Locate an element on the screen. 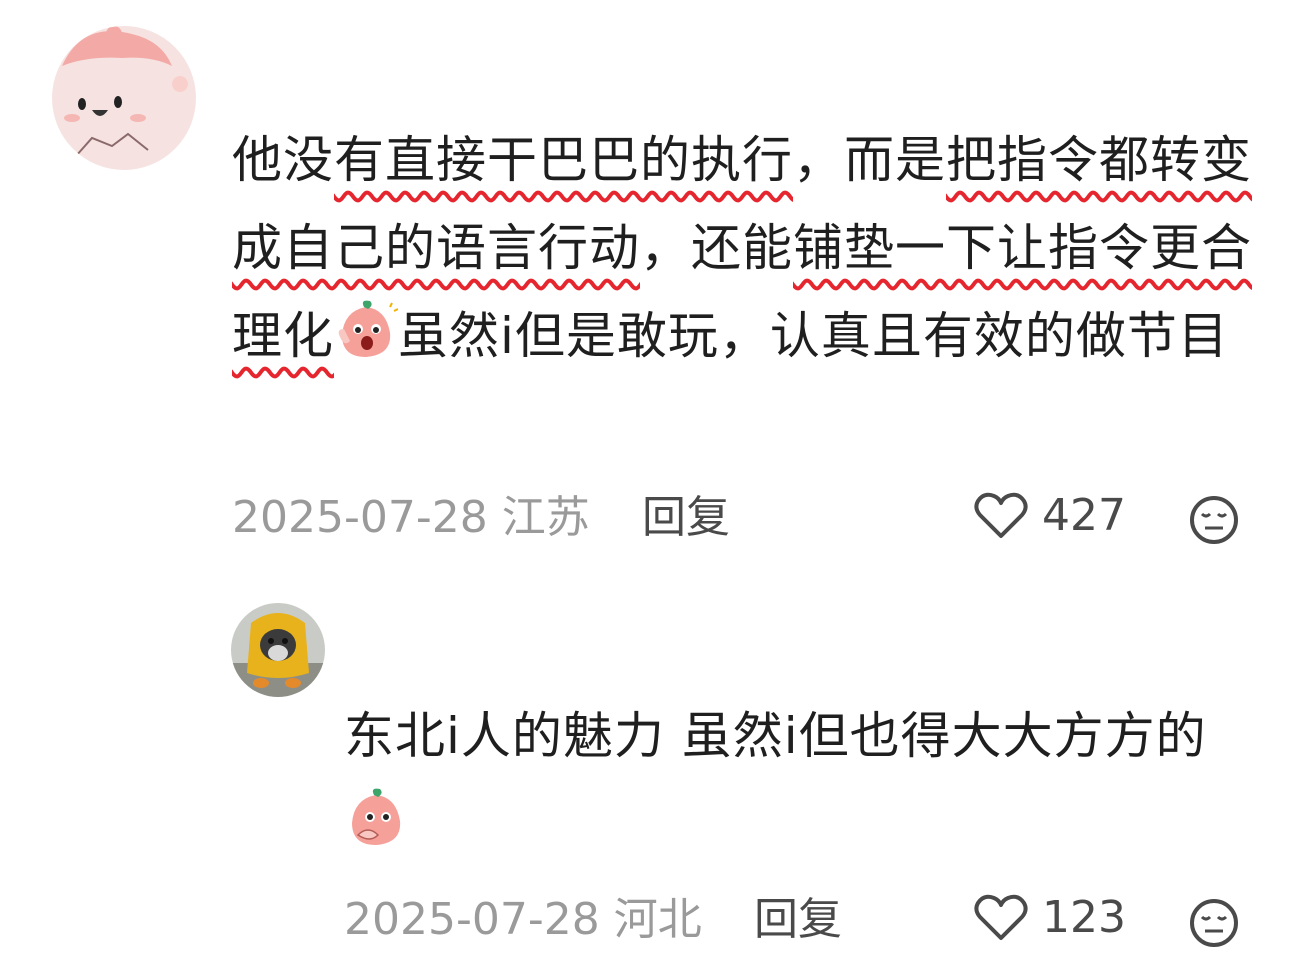 Image resolution: width=1315 pixels, height=979 pixels. comment-location: 河北 is located at coordinates (657, 919).